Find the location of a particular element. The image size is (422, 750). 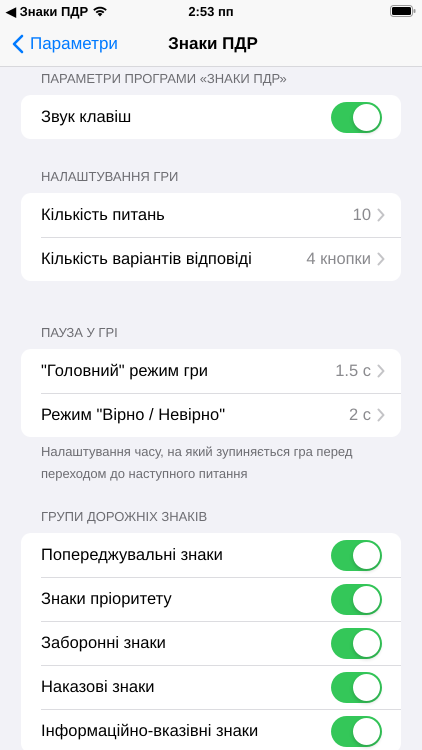

section-footer: Налаштування часу, на який зупиняється гра перед переходом до наступного питання is located at coordinates (211, 461).